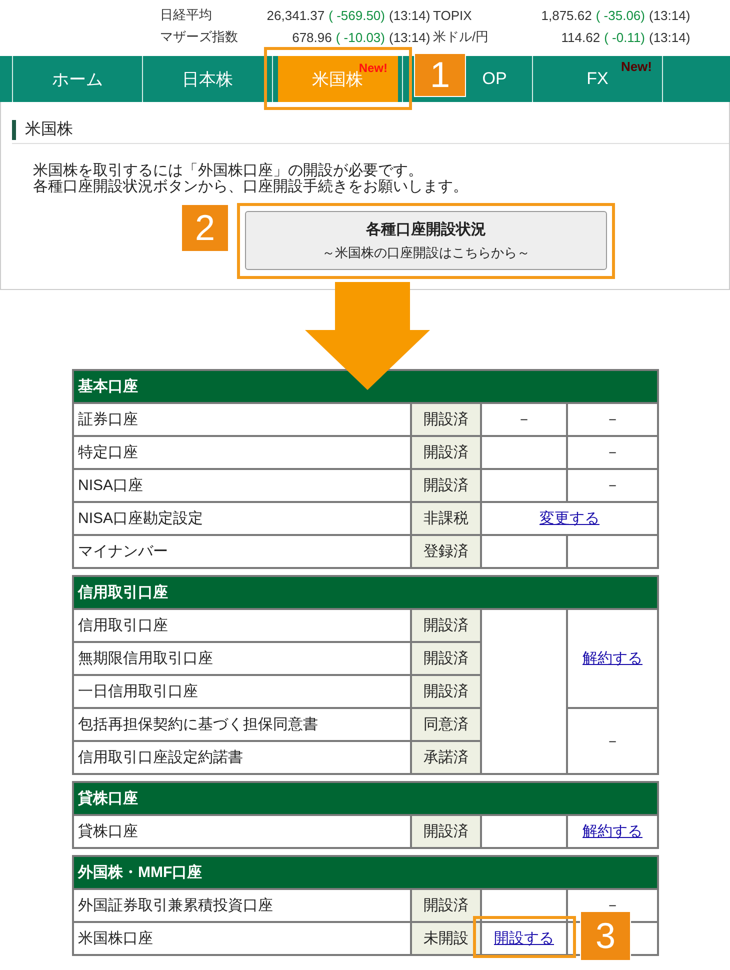 The height and width of the screenshot is (970, 730). Describe the element at coordinates (453, 15) in the screenshot. I see `quote-name: TOPIX` at that location.